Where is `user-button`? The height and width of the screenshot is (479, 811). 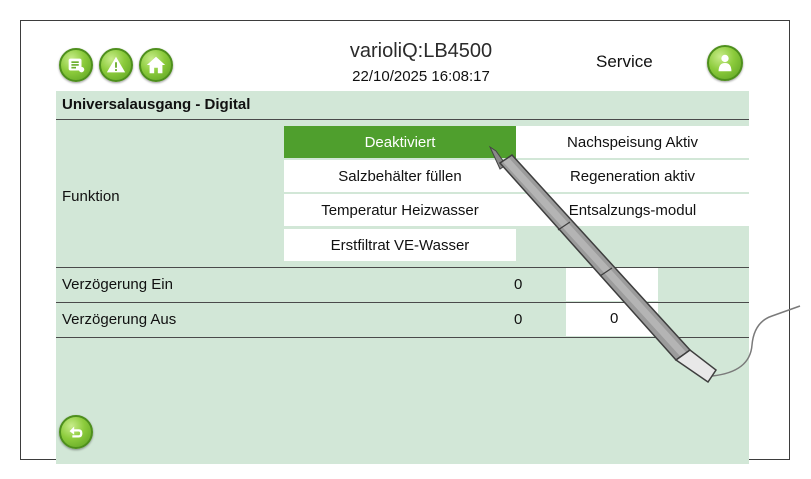
user-button is located at coordinates (725, 63).